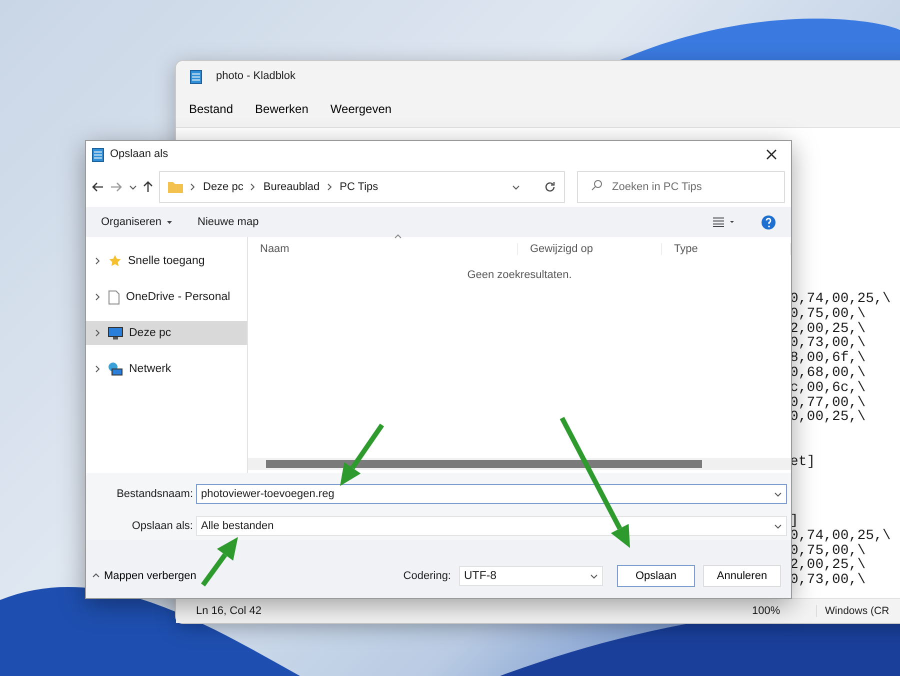 The width and height of the screenshot is (900, 676). What do you see at coordinates (519, 275) in the screenshot?
I see `empty-message: Geen zoekresultaten.` at bounding box center [519, 275].